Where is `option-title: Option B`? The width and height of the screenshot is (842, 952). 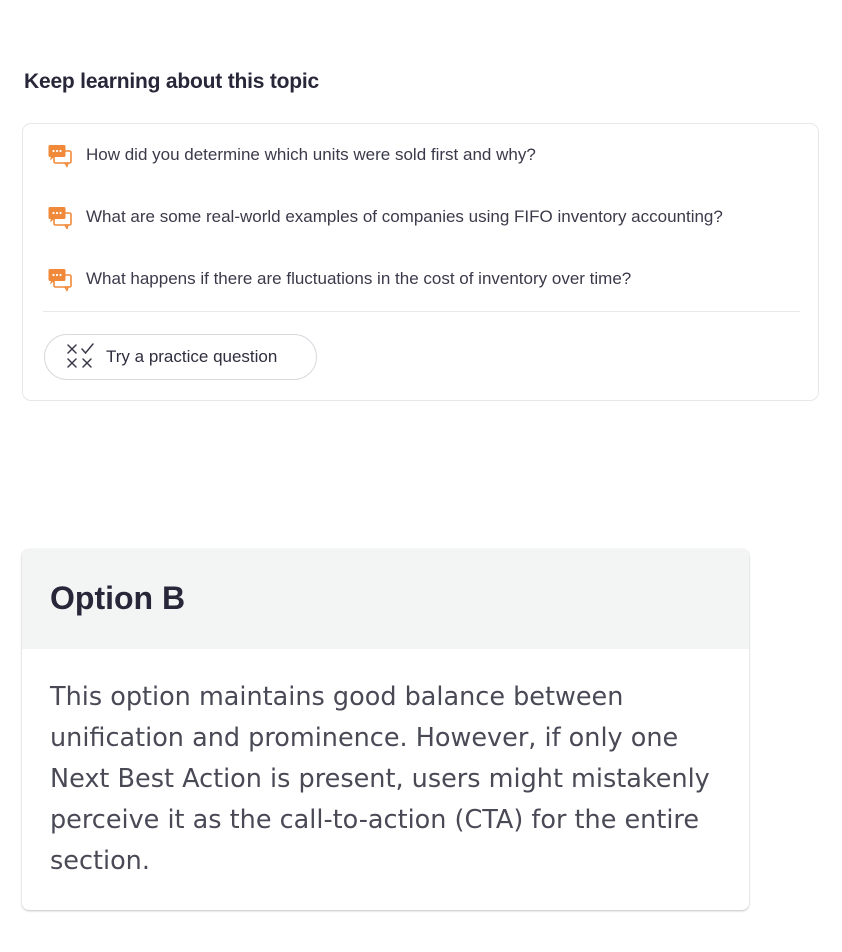 option-title: Option B is located at coordinates (118, 598).